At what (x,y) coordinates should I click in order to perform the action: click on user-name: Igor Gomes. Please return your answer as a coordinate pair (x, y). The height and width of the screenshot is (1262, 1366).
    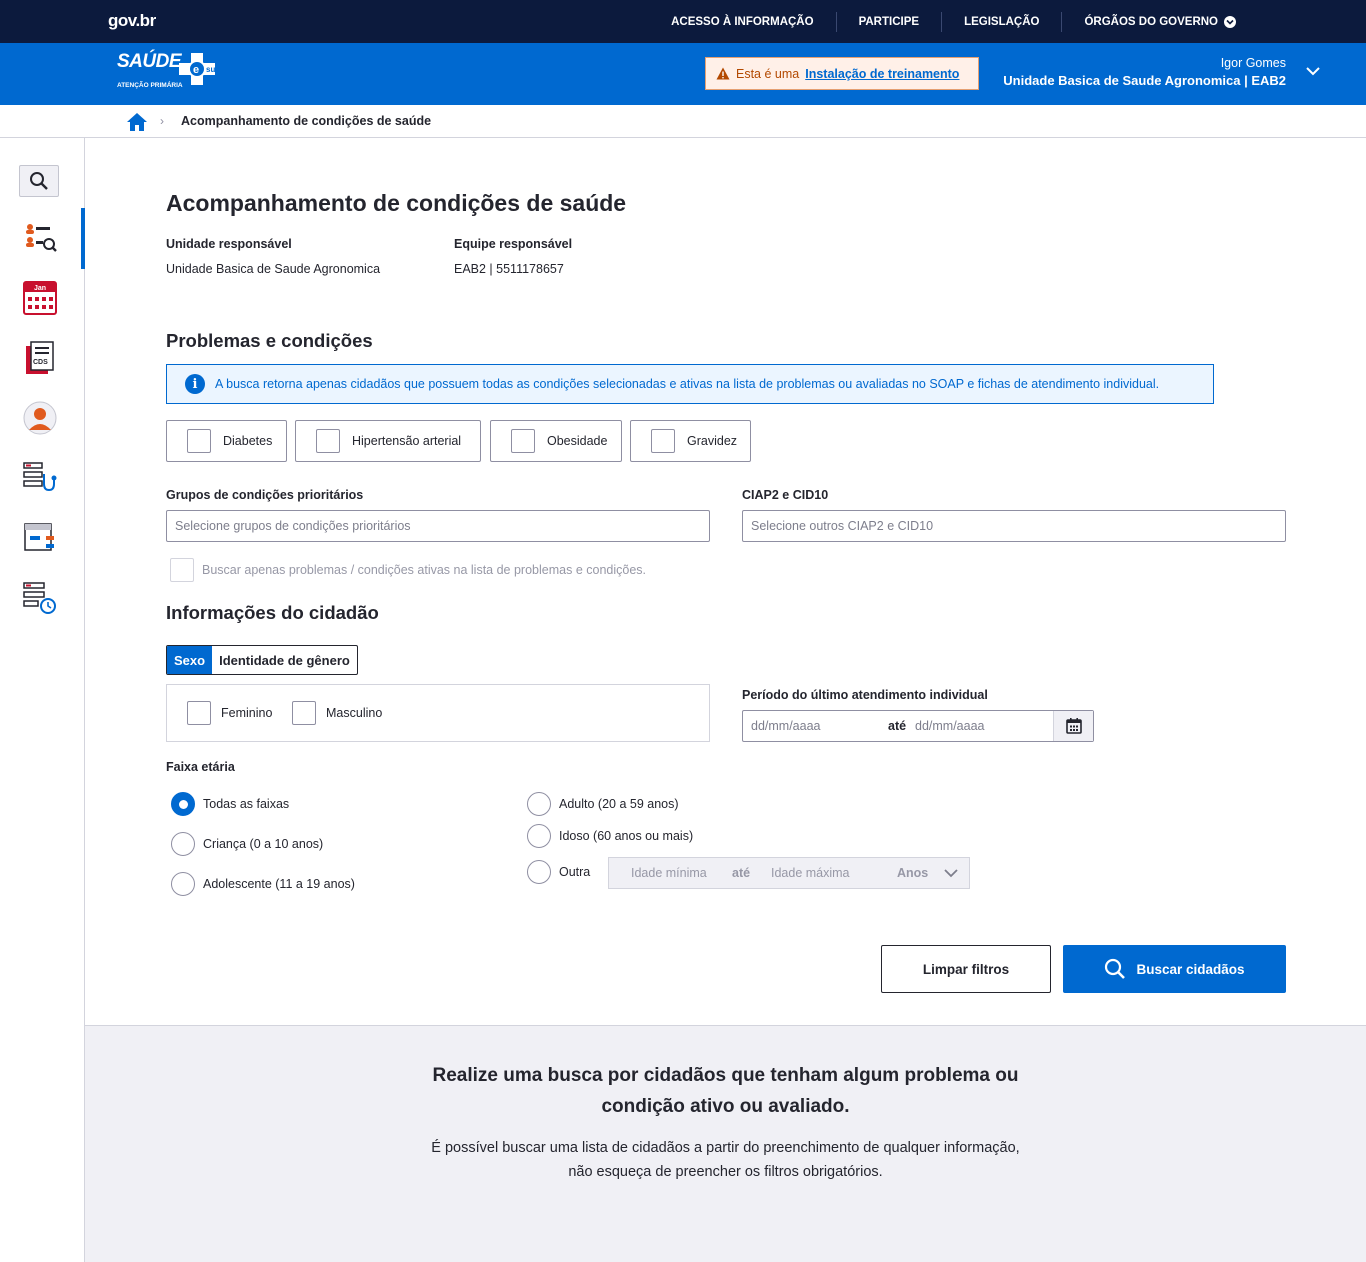
    Looking at the image, I should click on (1253, 63).